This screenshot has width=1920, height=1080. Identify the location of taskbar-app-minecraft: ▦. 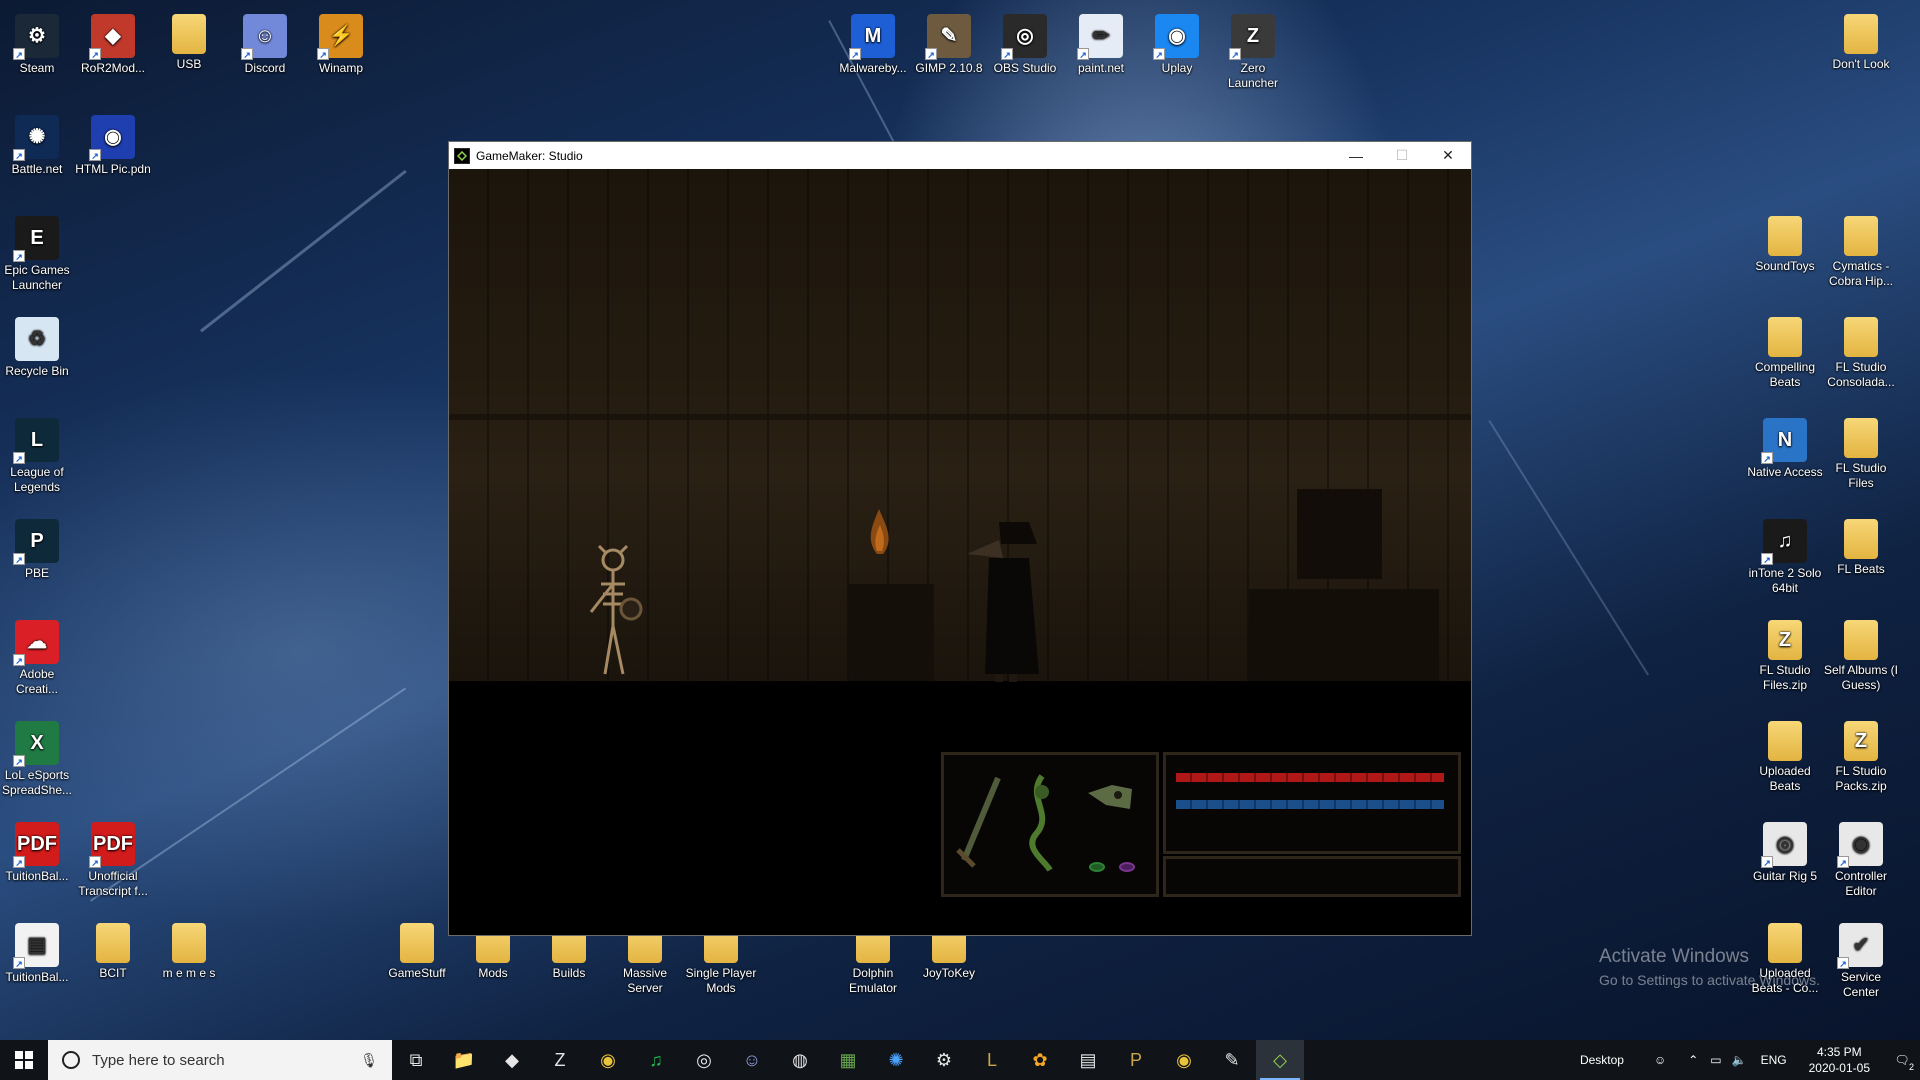
(848, 1060).